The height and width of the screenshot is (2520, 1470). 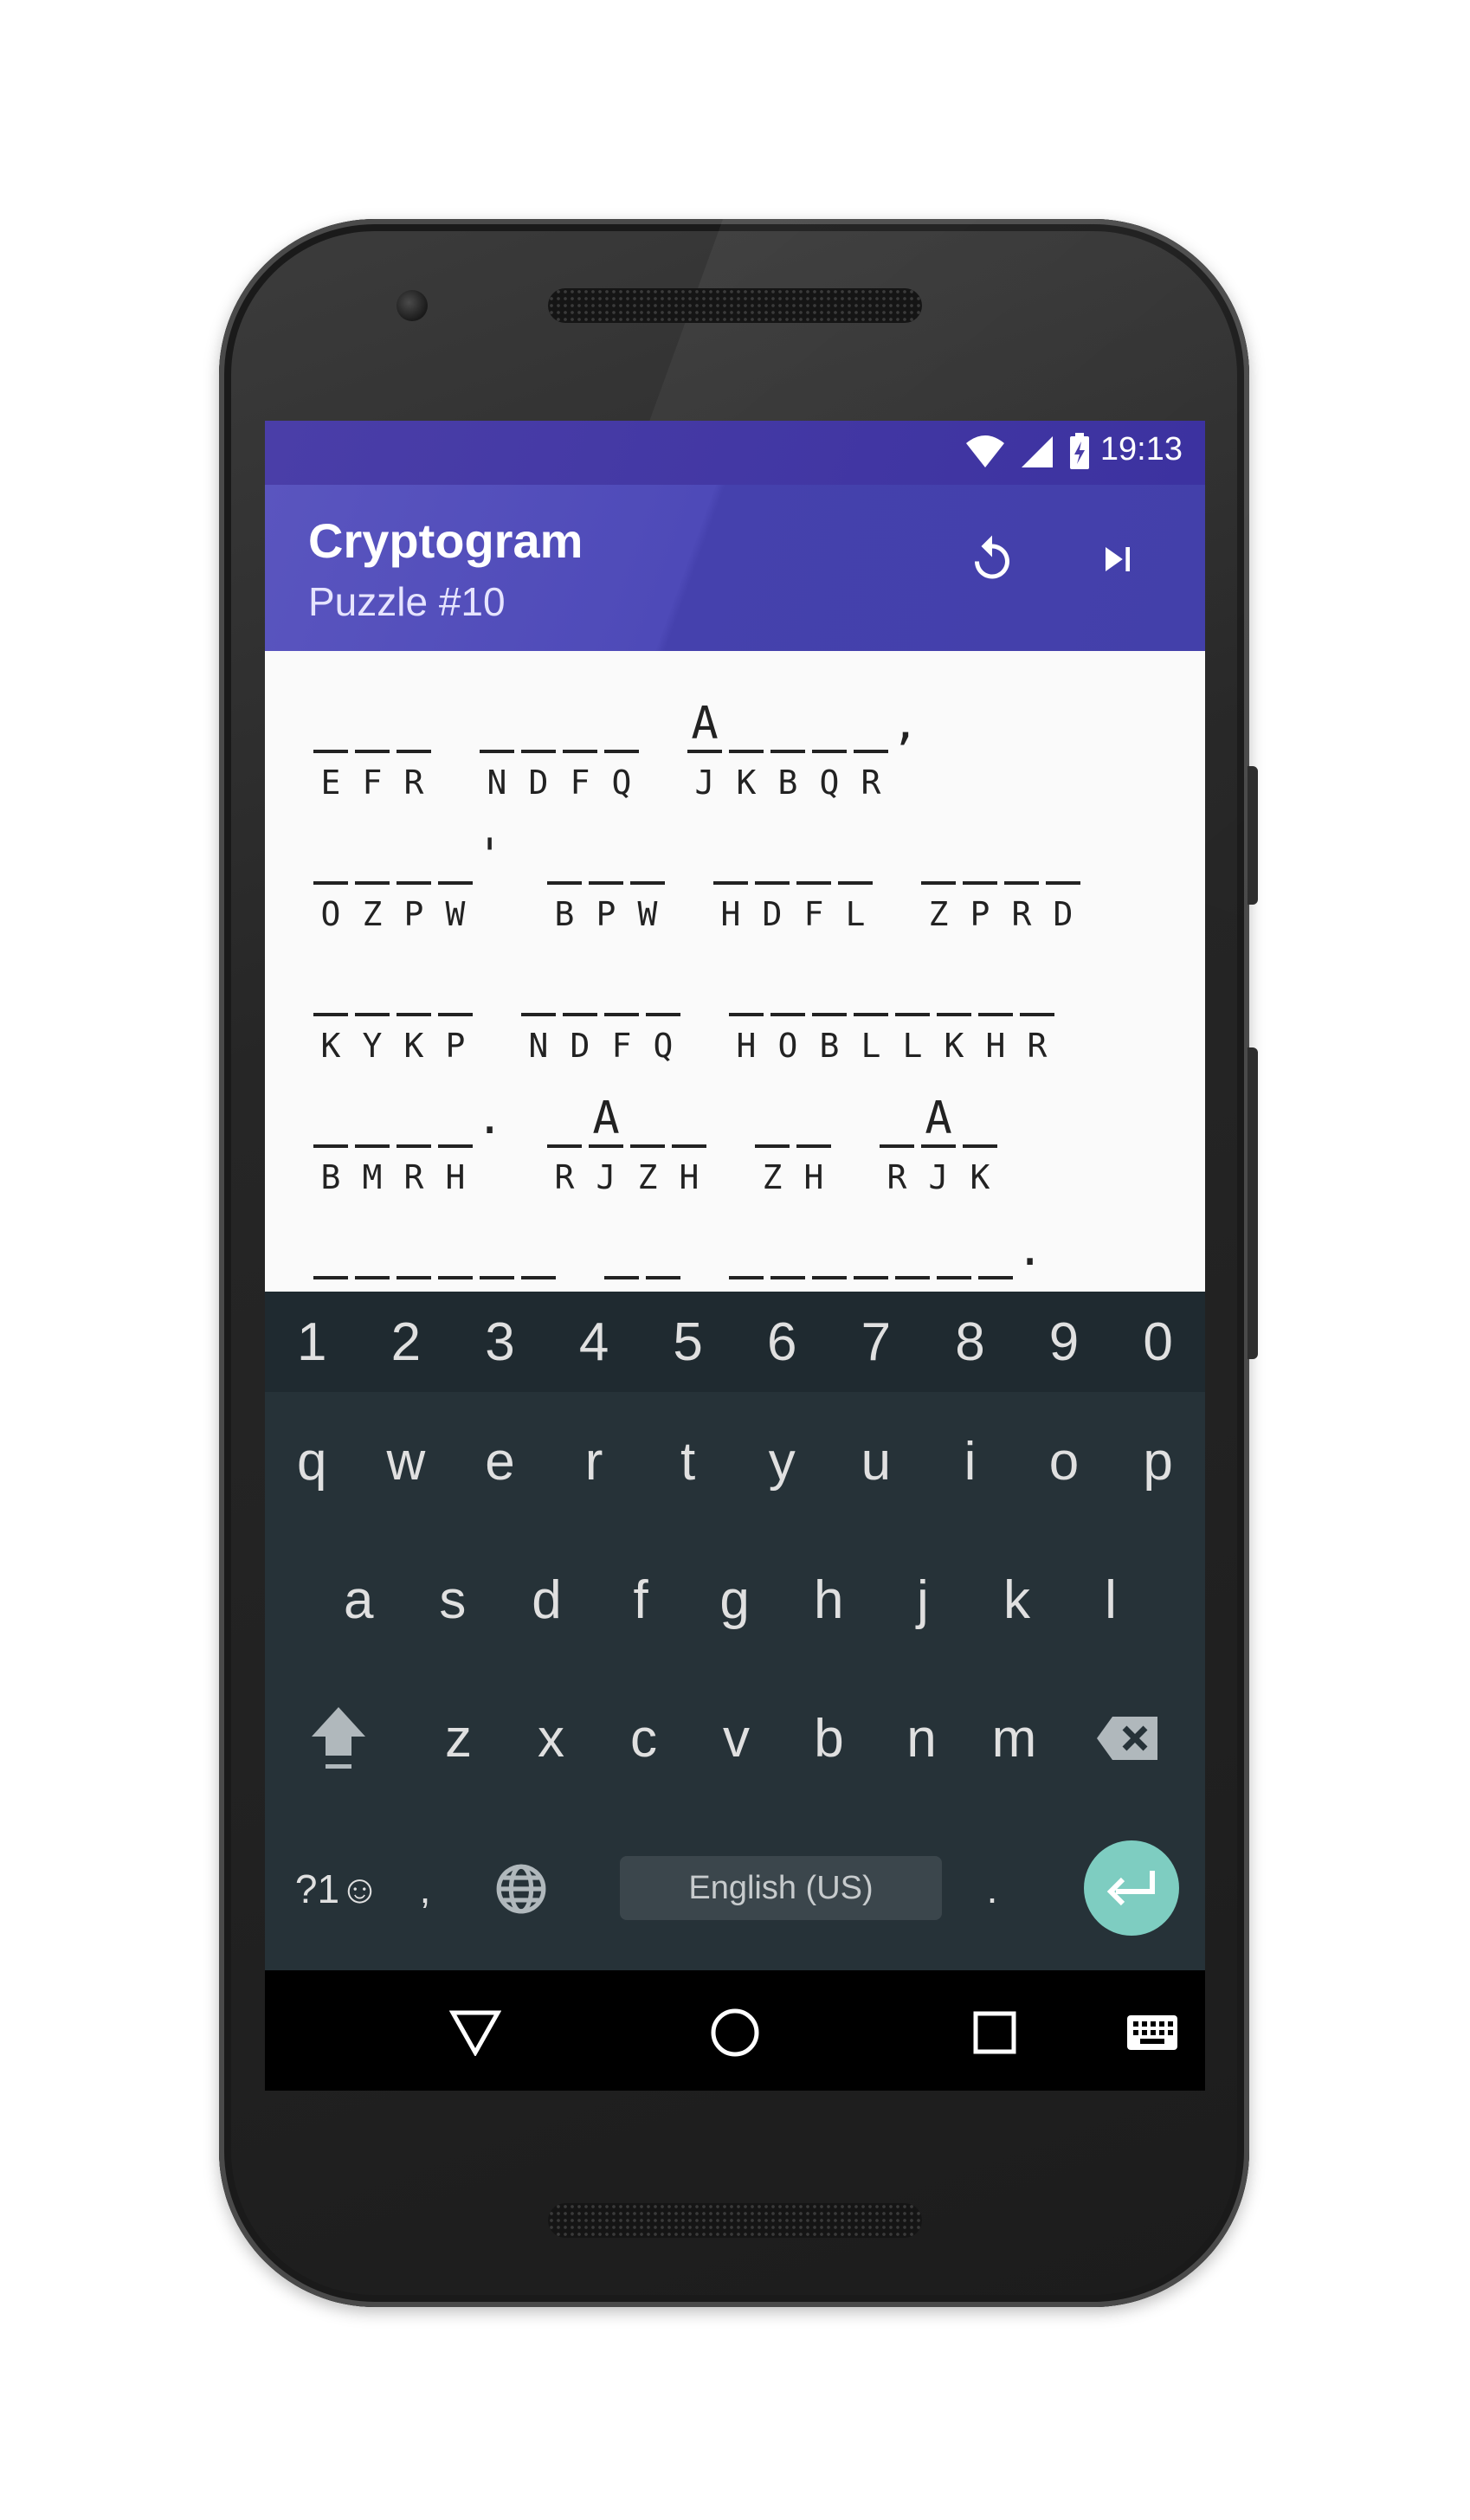 What do you see at coordinates (338, 1738) in the screenshot?
I see `shift-key` at bounding box center [338, 1738].